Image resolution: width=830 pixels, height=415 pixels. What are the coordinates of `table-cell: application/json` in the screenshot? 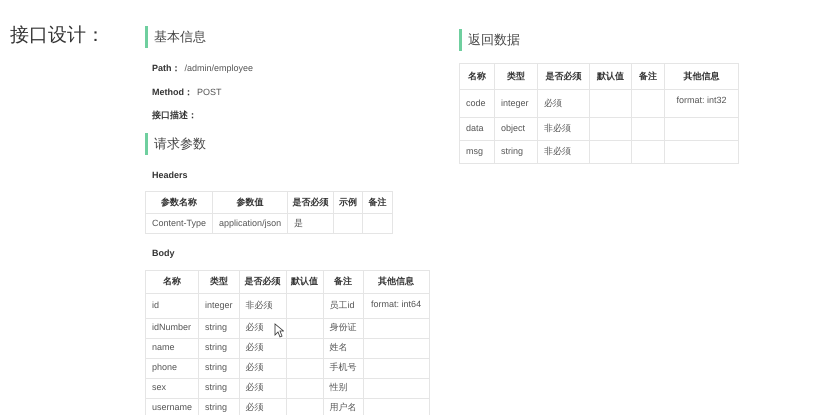 It's located at (250, 224).